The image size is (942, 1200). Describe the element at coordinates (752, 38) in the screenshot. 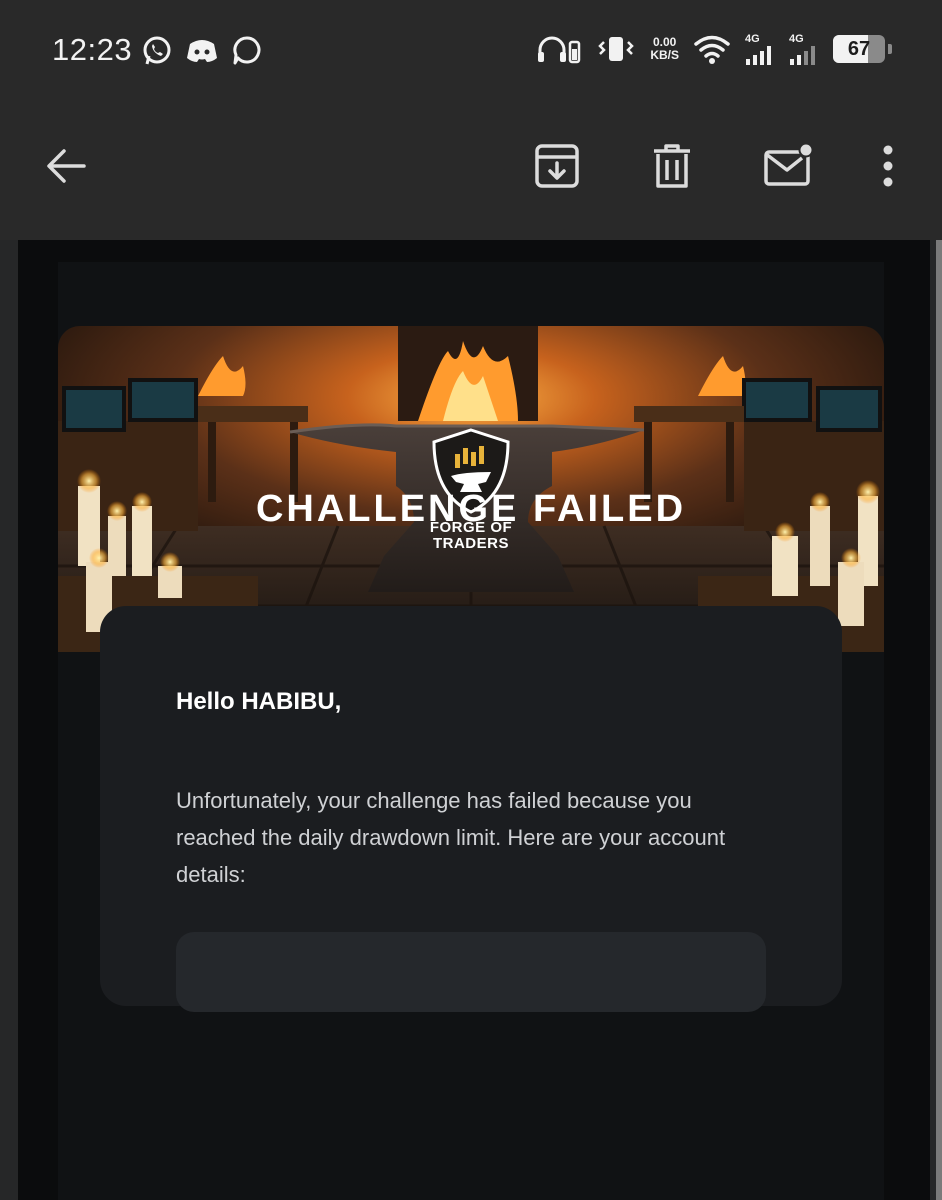

I see `signal-1-label: 4G` at that location.